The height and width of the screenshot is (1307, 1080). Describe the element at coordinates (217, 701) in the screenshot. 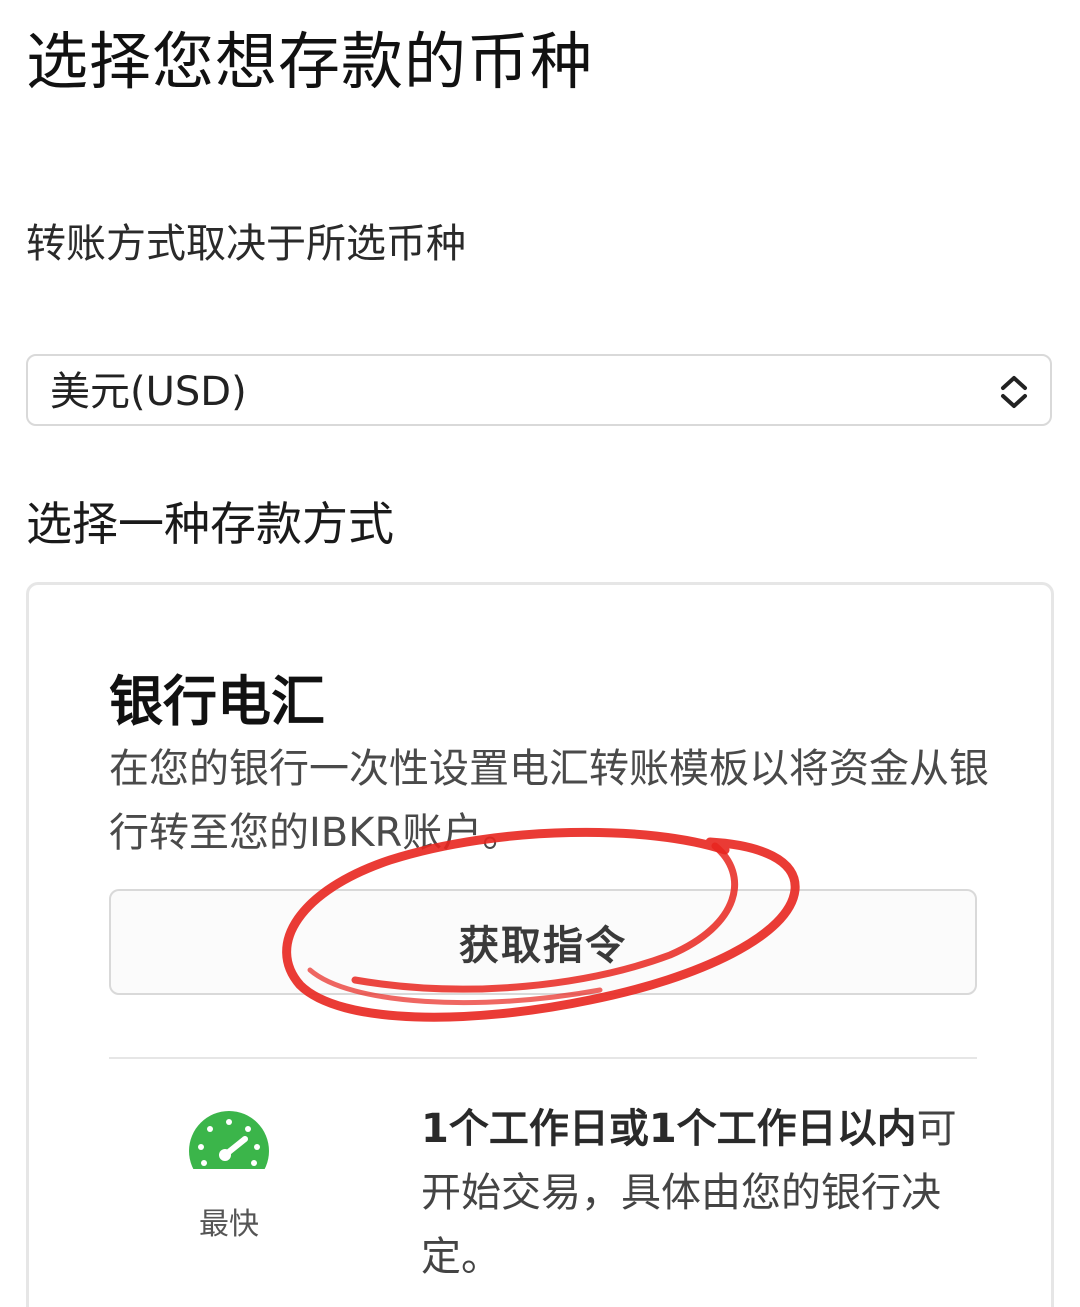

I see `method-name: 银行电汇` at that location.